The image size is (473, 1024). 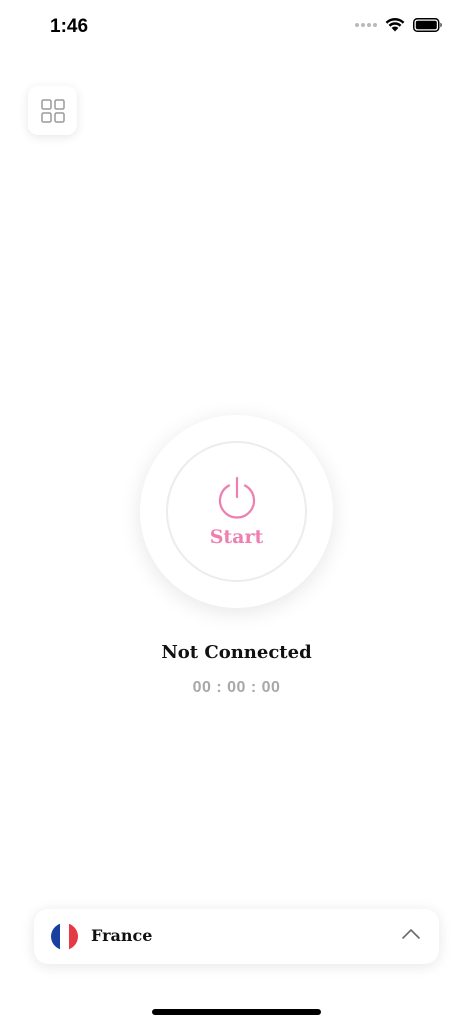 I want to click on country-selector: France, so click(x=236, y=936).